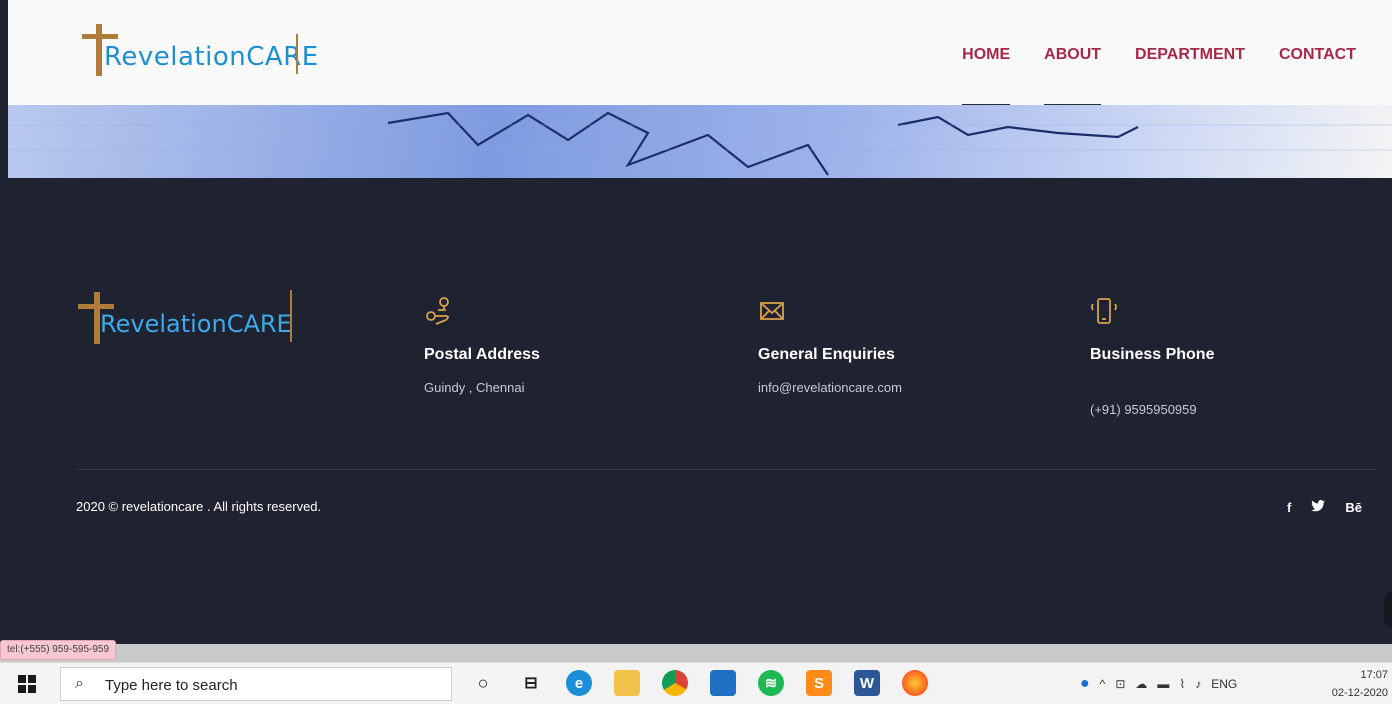 This screenshot has height=704, width=1392. I want to click on edge-icon: e, so click(579, 683).